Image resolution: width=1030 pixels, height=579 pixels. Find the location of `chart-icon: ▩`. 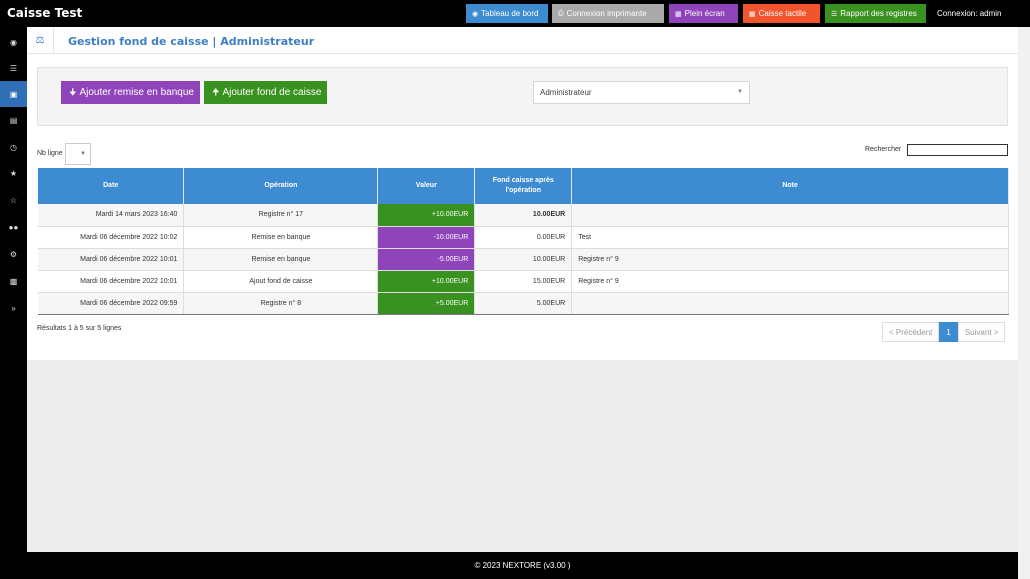

chart-icon: ▩ is located at coordinates (13, 281).